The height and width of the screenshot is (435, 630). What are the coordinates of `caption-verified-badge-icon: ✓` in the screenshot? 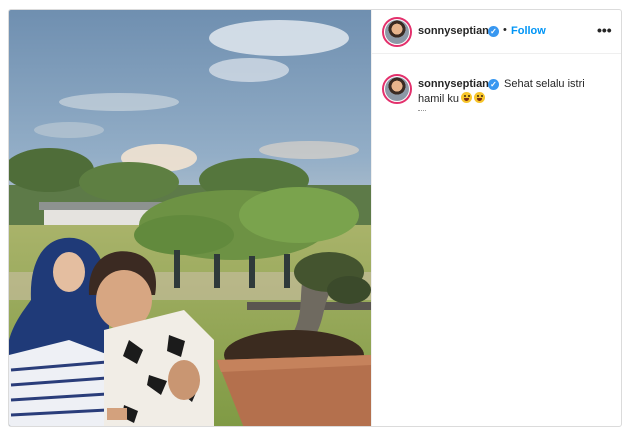 It's located at (493, 84).